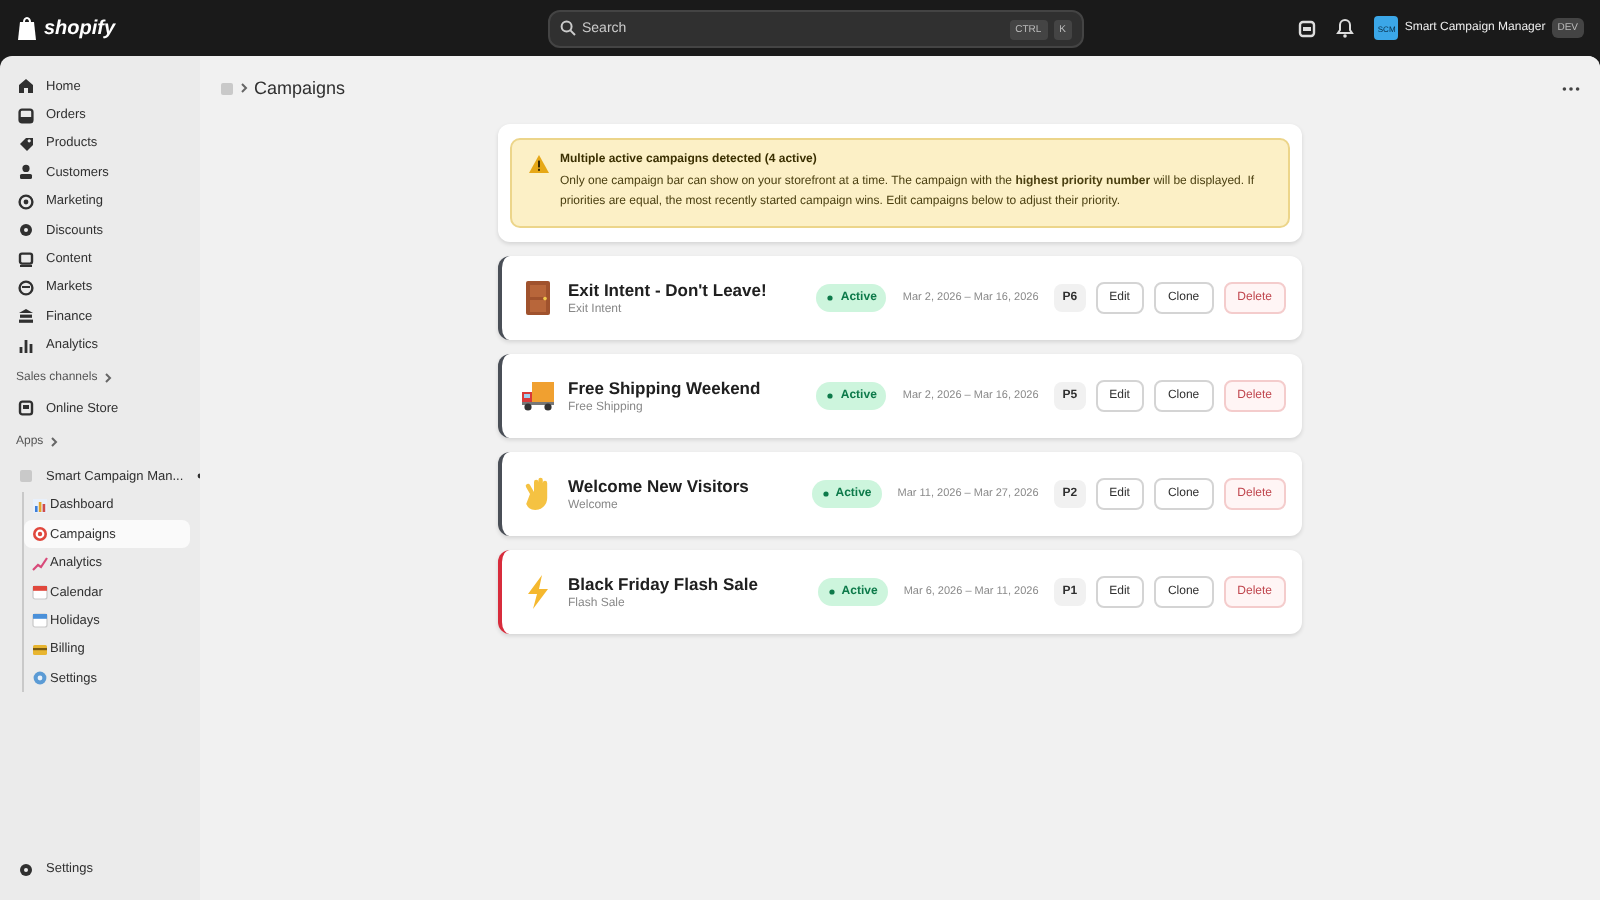 This screenshot has height=900, width=1600. Describe the element at coordinates (26, 115) in the screenshot. I see `tray-icon` at that location.